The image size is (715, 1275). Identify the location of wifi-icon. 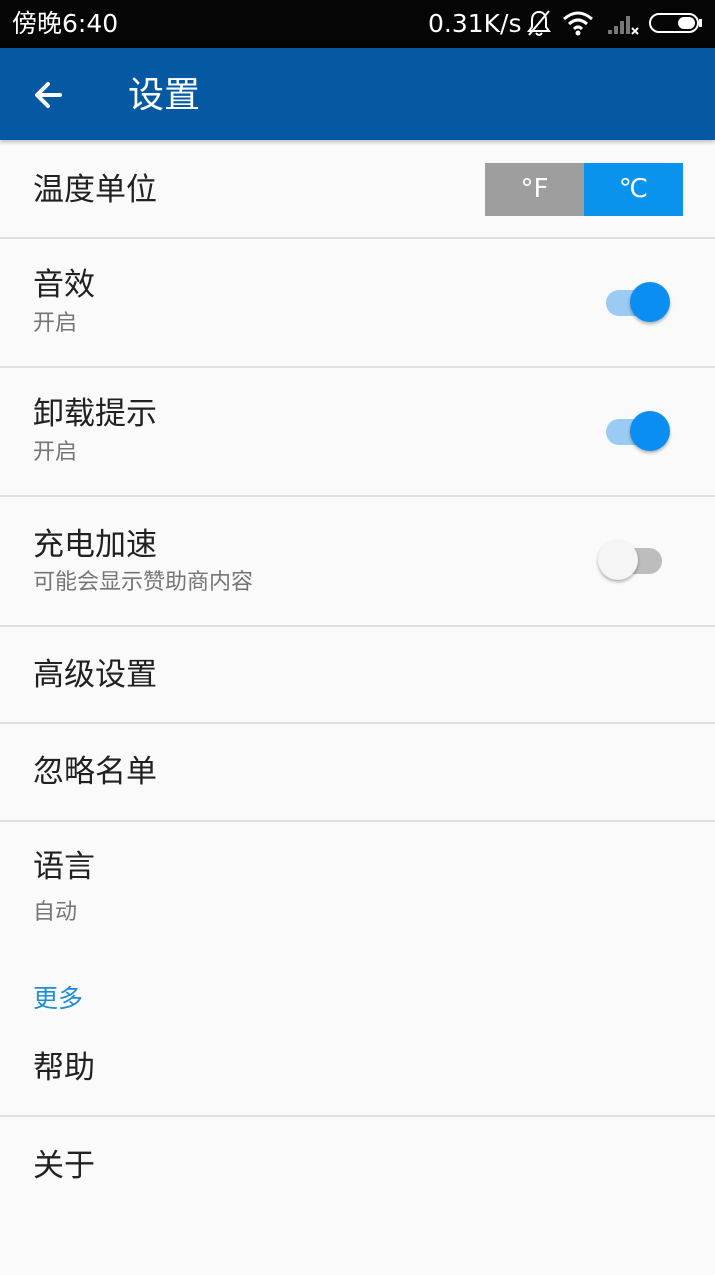
(578, 23).